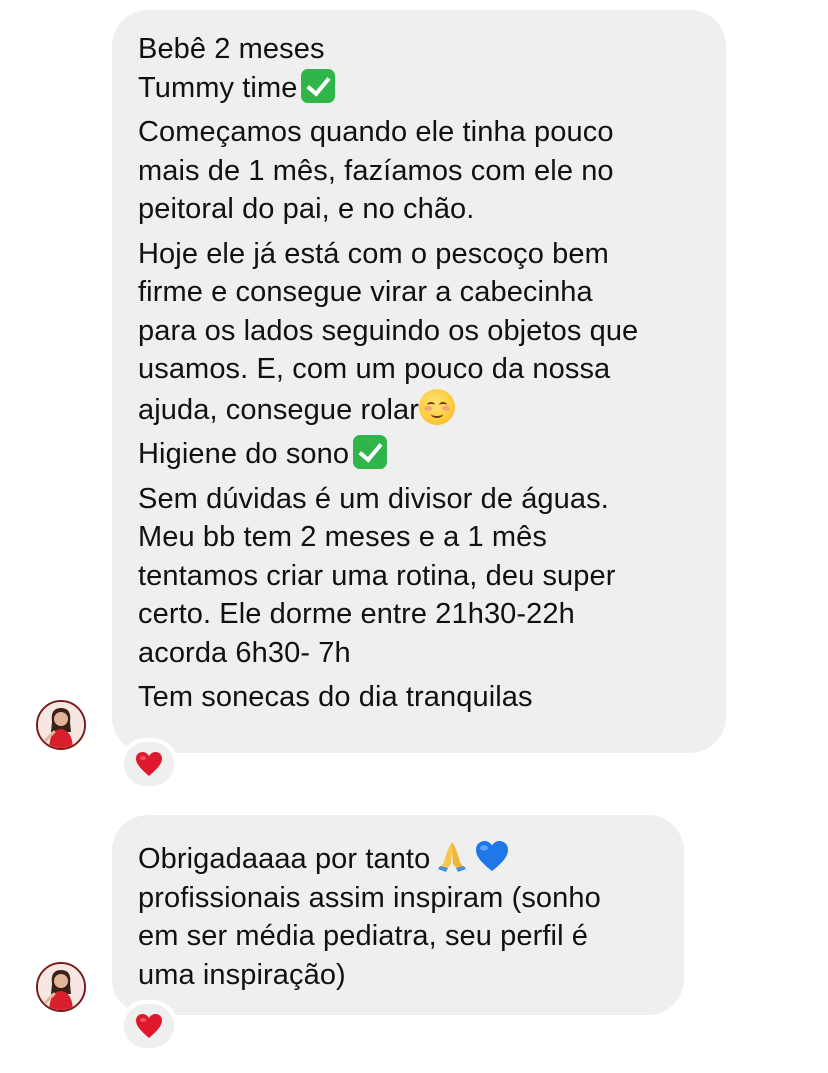 This screenshot has width=828, height=1073. What do you see at coordinates (244, 652) in the screenshot?
I see `message-line: acorda 6h30- 7h` at bounding box center [244, 652].